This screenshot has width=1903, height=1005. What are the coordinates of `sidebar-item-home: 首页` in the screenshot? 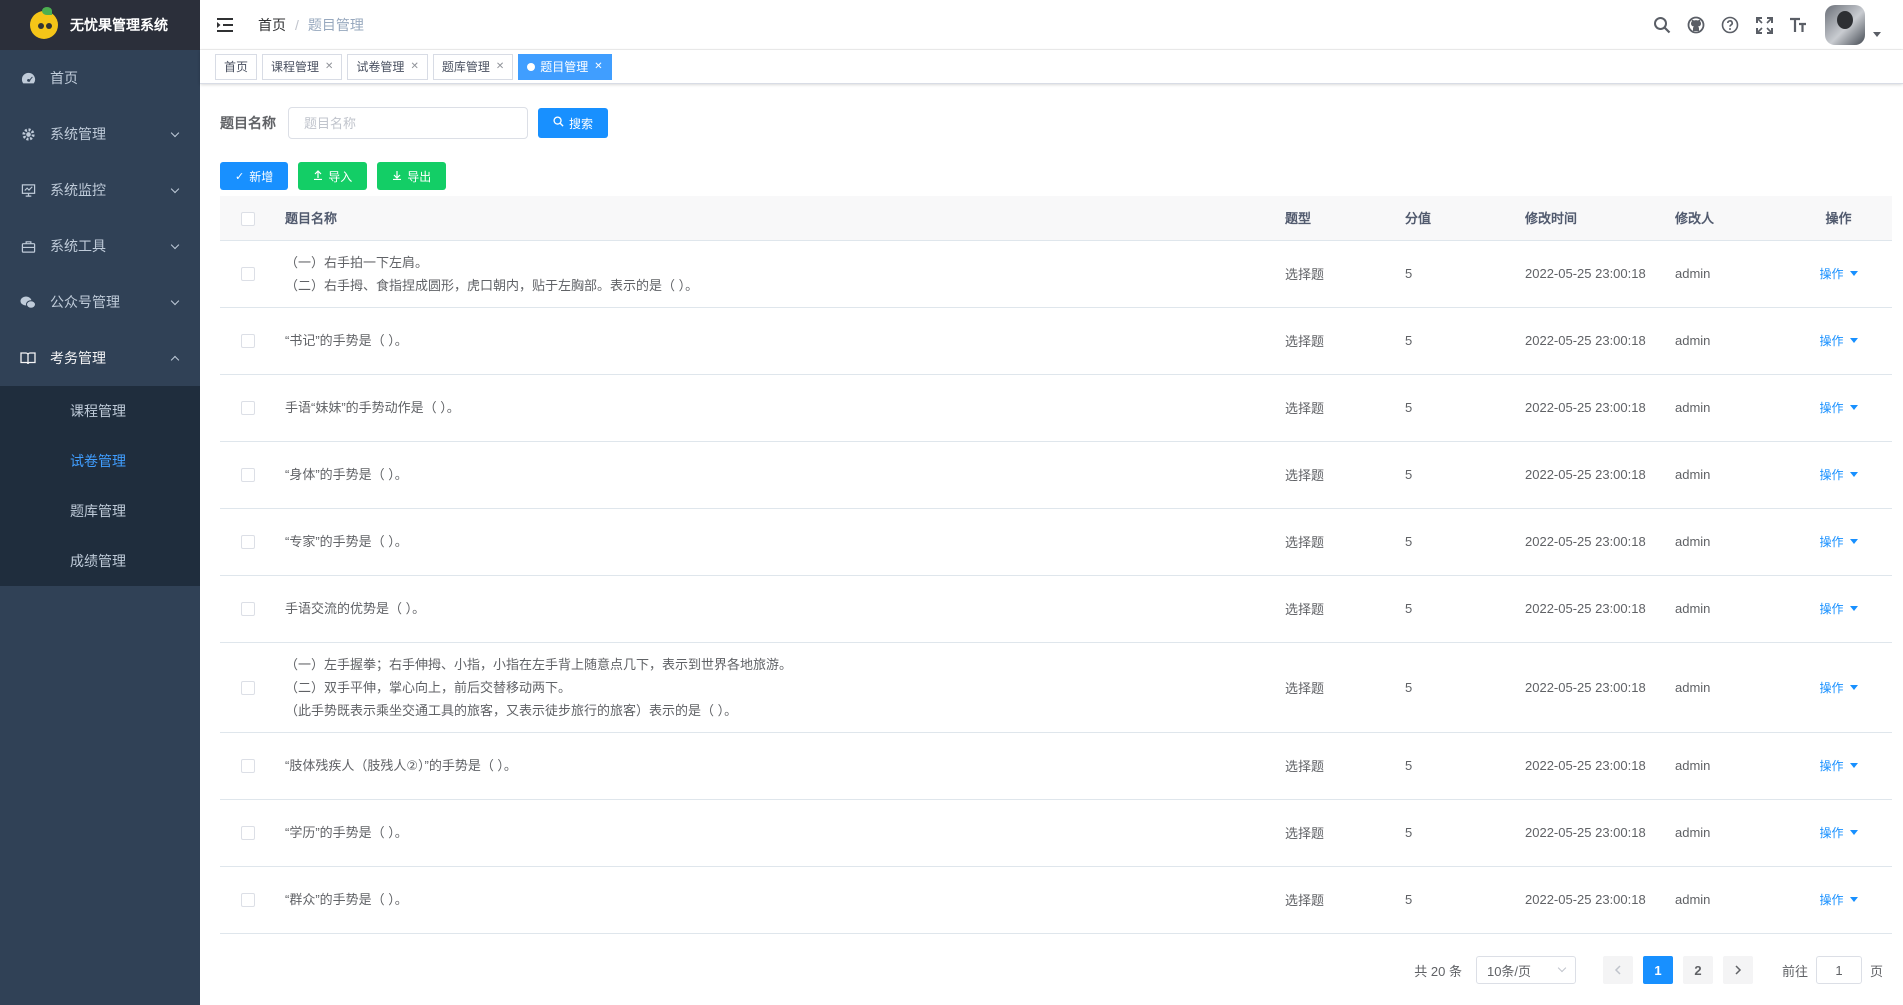 It's located at (100, 78).